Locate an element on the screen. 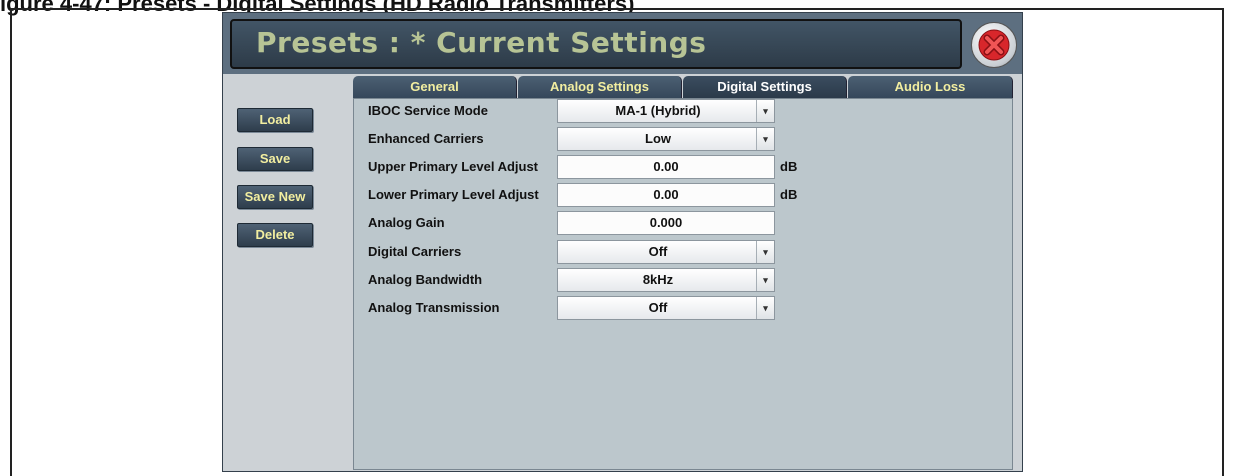 This screenshot has height=476, width=1236. close-x-icon is located at coordinates (994, 45).